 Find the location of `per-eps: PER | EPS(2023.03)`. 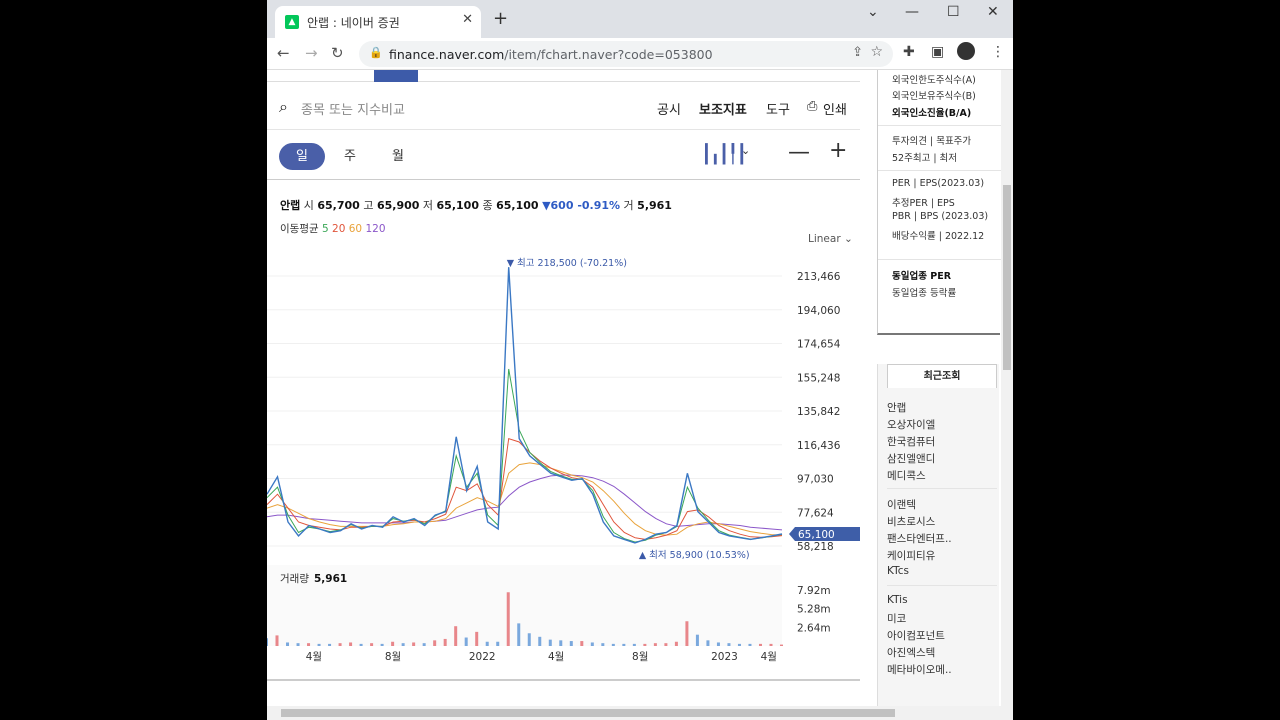

per-eps: PER | EPS(2023.03) is located at coordinates (938, 183).